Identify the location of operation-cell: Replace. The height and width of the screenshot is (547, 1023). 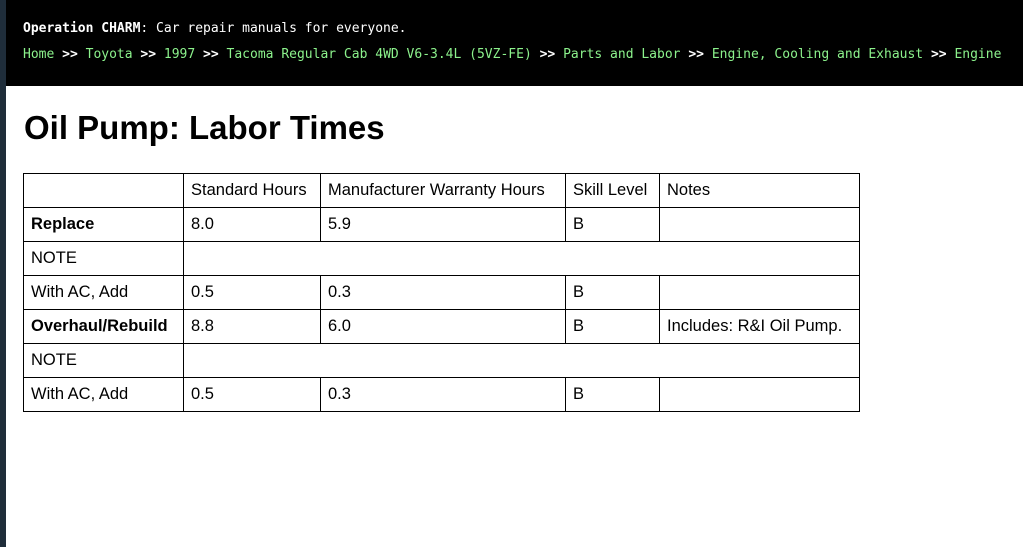
(103, 224).